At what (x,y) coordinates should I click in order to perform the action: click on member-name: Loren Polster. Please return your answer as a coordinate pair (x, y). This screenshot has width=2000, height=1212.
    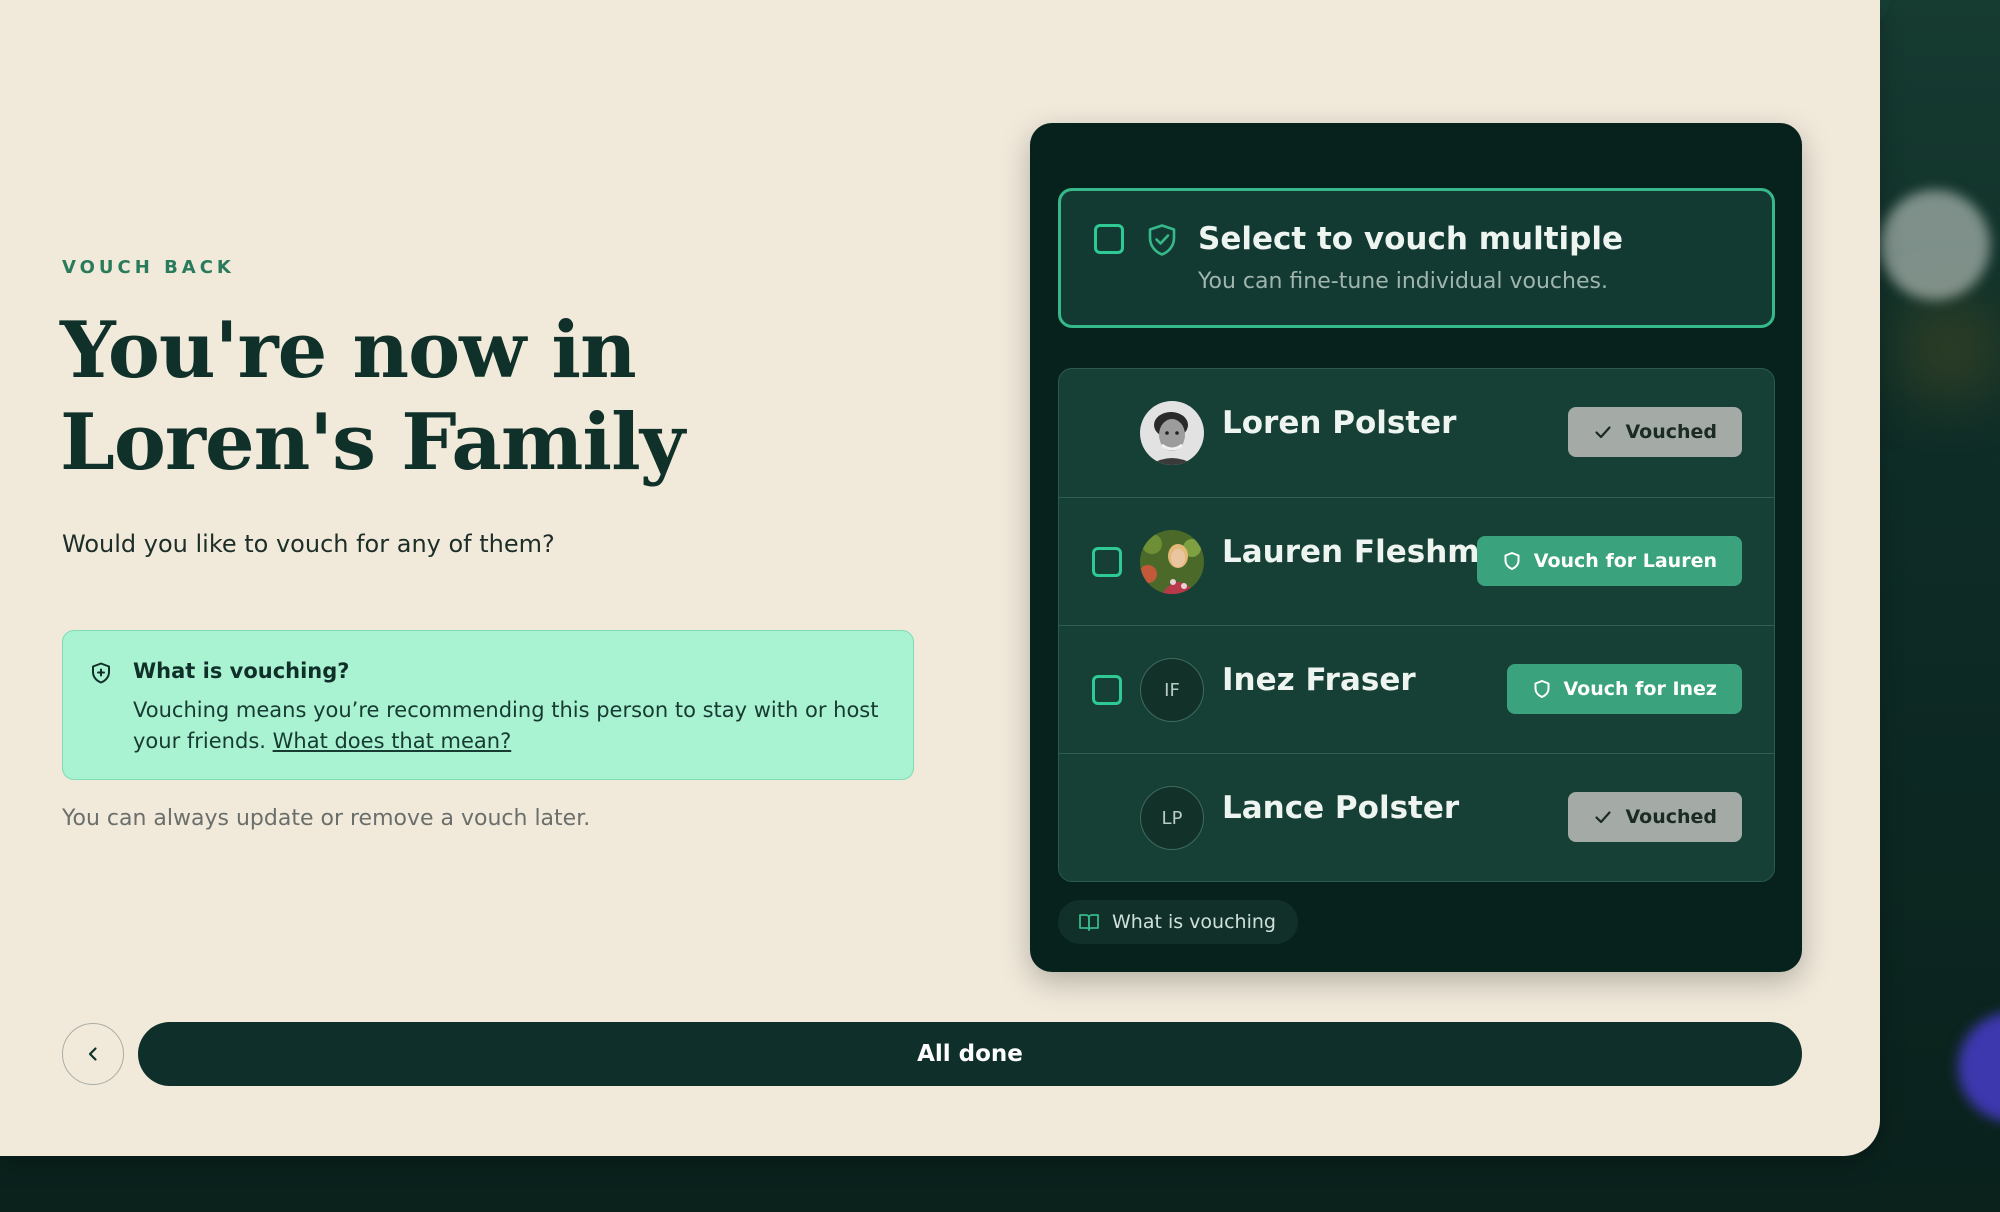
    Looking at the image, I should click on (1339, 423).